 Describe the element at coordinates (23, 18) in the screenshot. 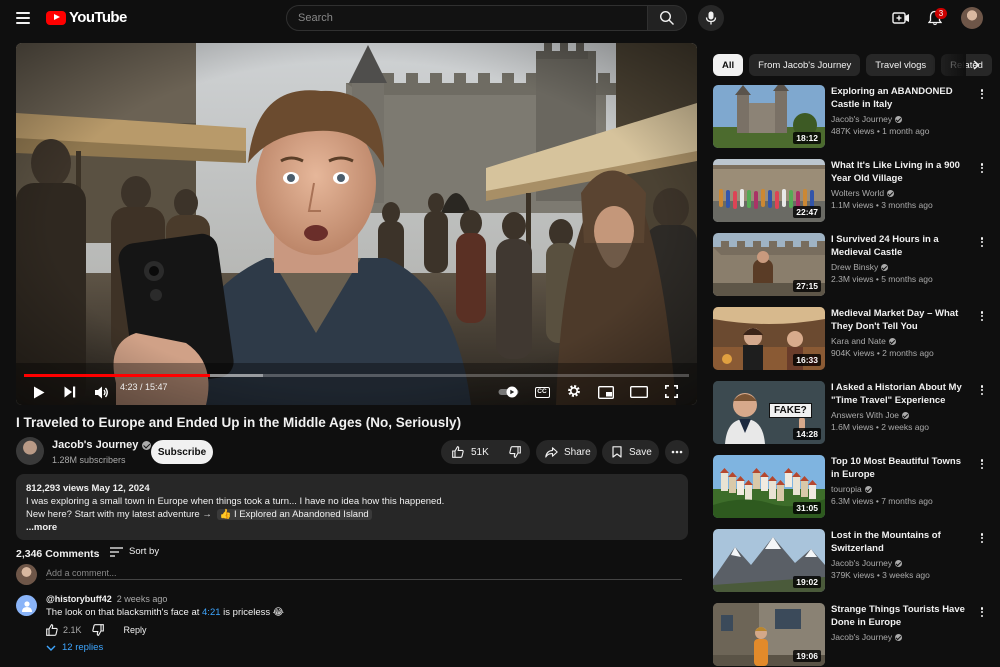

I see `menu-icon` at that location.